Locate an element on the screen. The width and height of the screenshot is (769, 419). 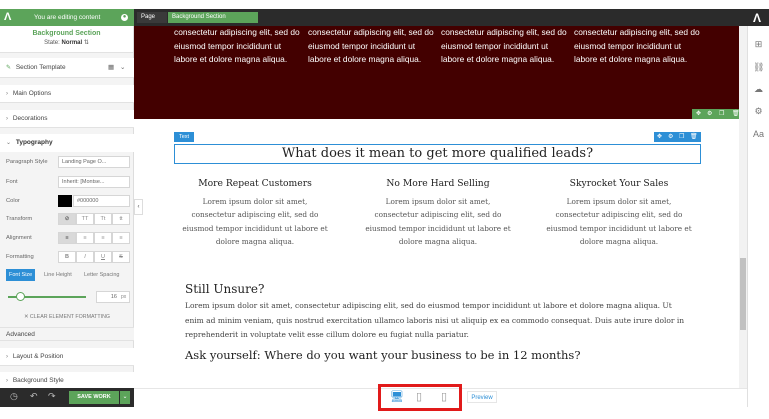
clear-formatting-button: ✕ CLEAR ELEMENT FORMATTING is located at coordinates (67, 319).